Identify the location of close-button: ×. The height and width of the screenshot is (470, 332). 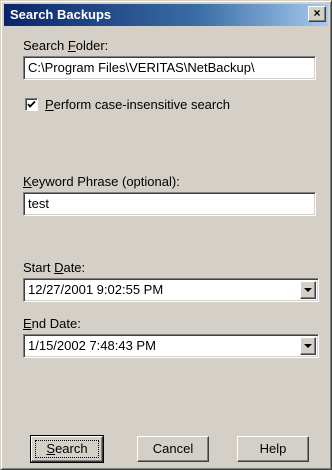
(317, 14).